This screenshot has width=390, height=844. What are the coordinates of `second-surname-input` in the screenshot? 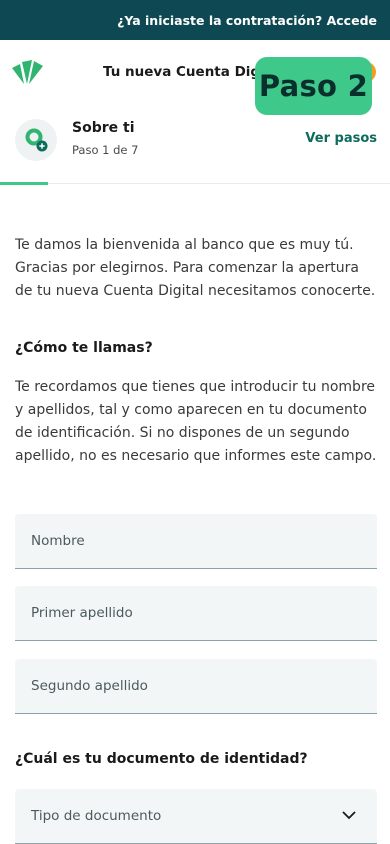 It's located at (204, 686).